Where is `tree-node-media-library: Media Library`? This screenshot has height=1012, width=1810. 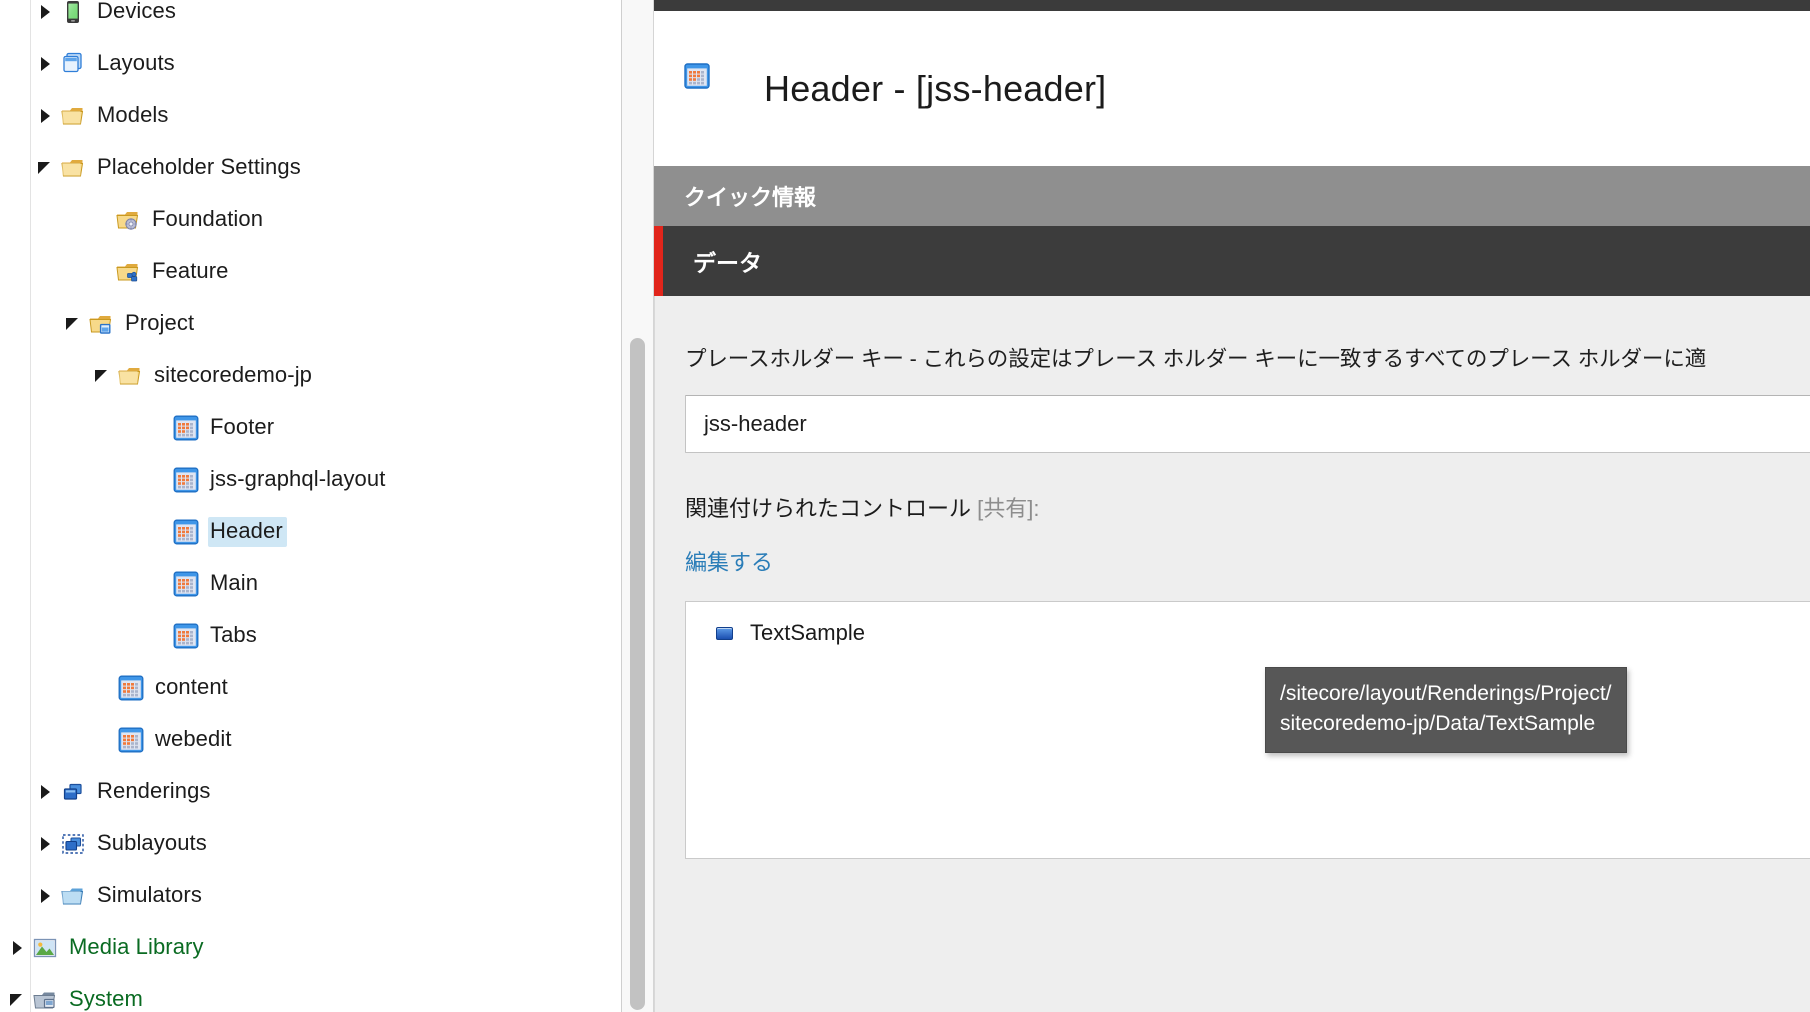
tree-node-media-library: Media Library is located at coordinates (300, 948).